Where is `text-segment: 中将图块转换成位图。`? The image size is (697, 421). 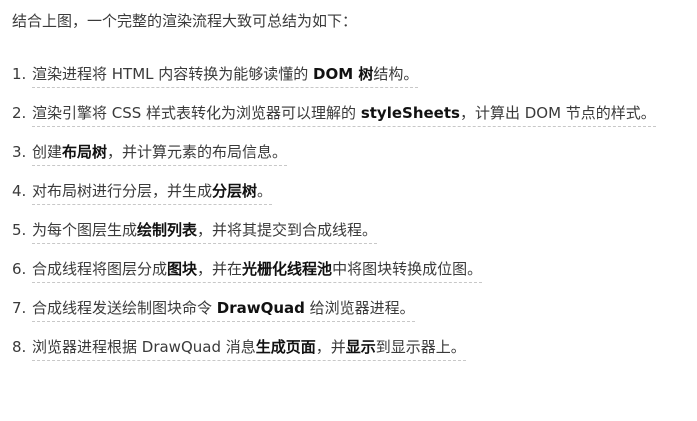
text-segment: 中将图块转换成位图。 is located at coordinates (407, 269).